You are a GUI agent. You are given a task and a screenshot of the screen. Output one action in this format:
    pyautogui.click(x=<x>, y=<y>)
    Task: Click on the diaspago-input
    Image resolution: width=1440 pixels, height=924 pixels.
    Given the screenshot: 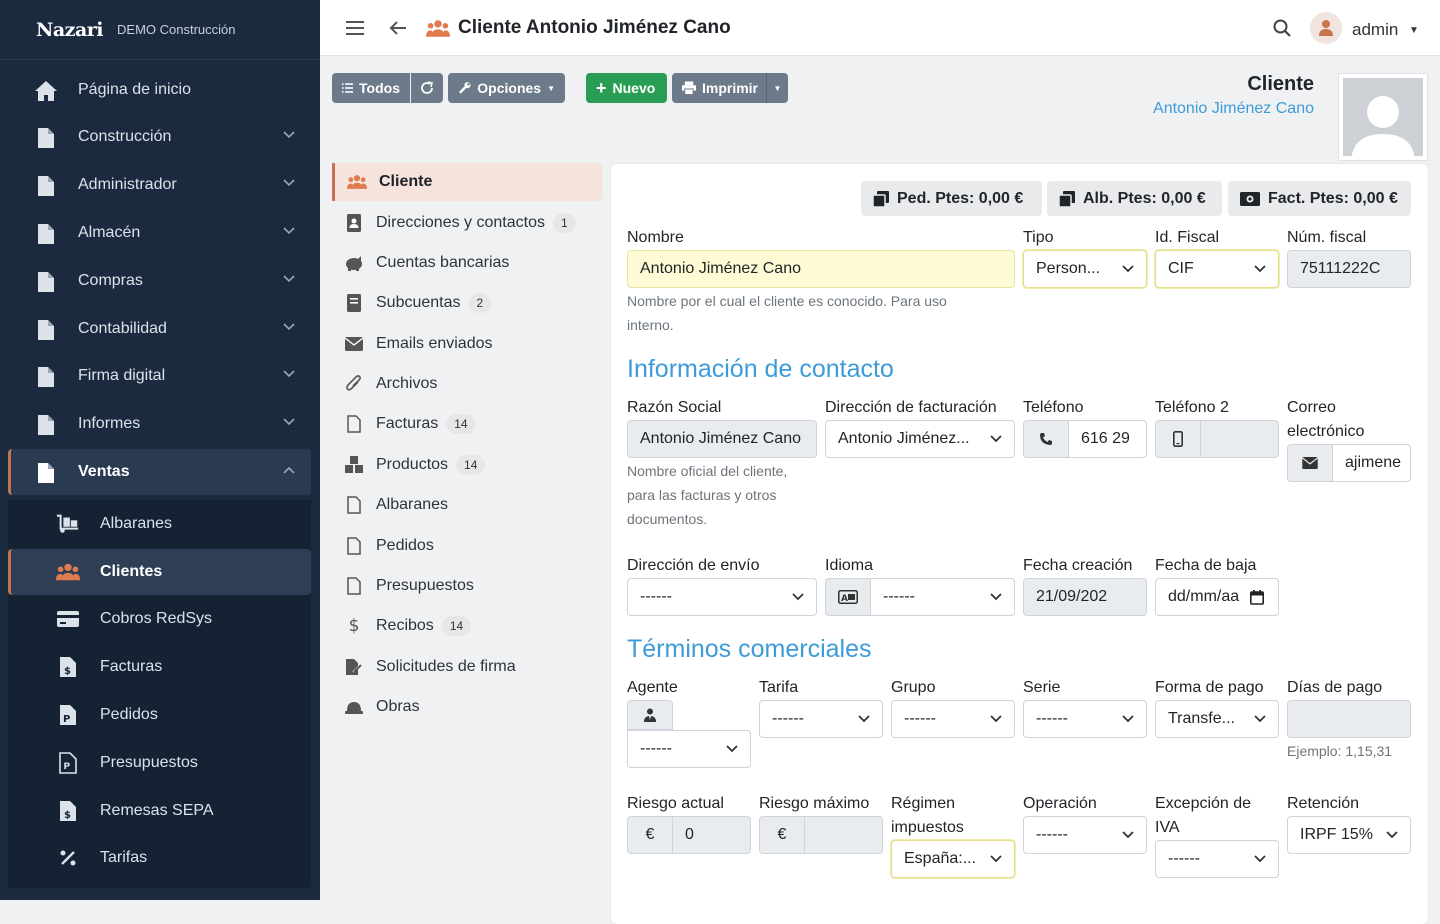 What is the action you would take?
    pyautogui.click(x=1349, y=719)
    